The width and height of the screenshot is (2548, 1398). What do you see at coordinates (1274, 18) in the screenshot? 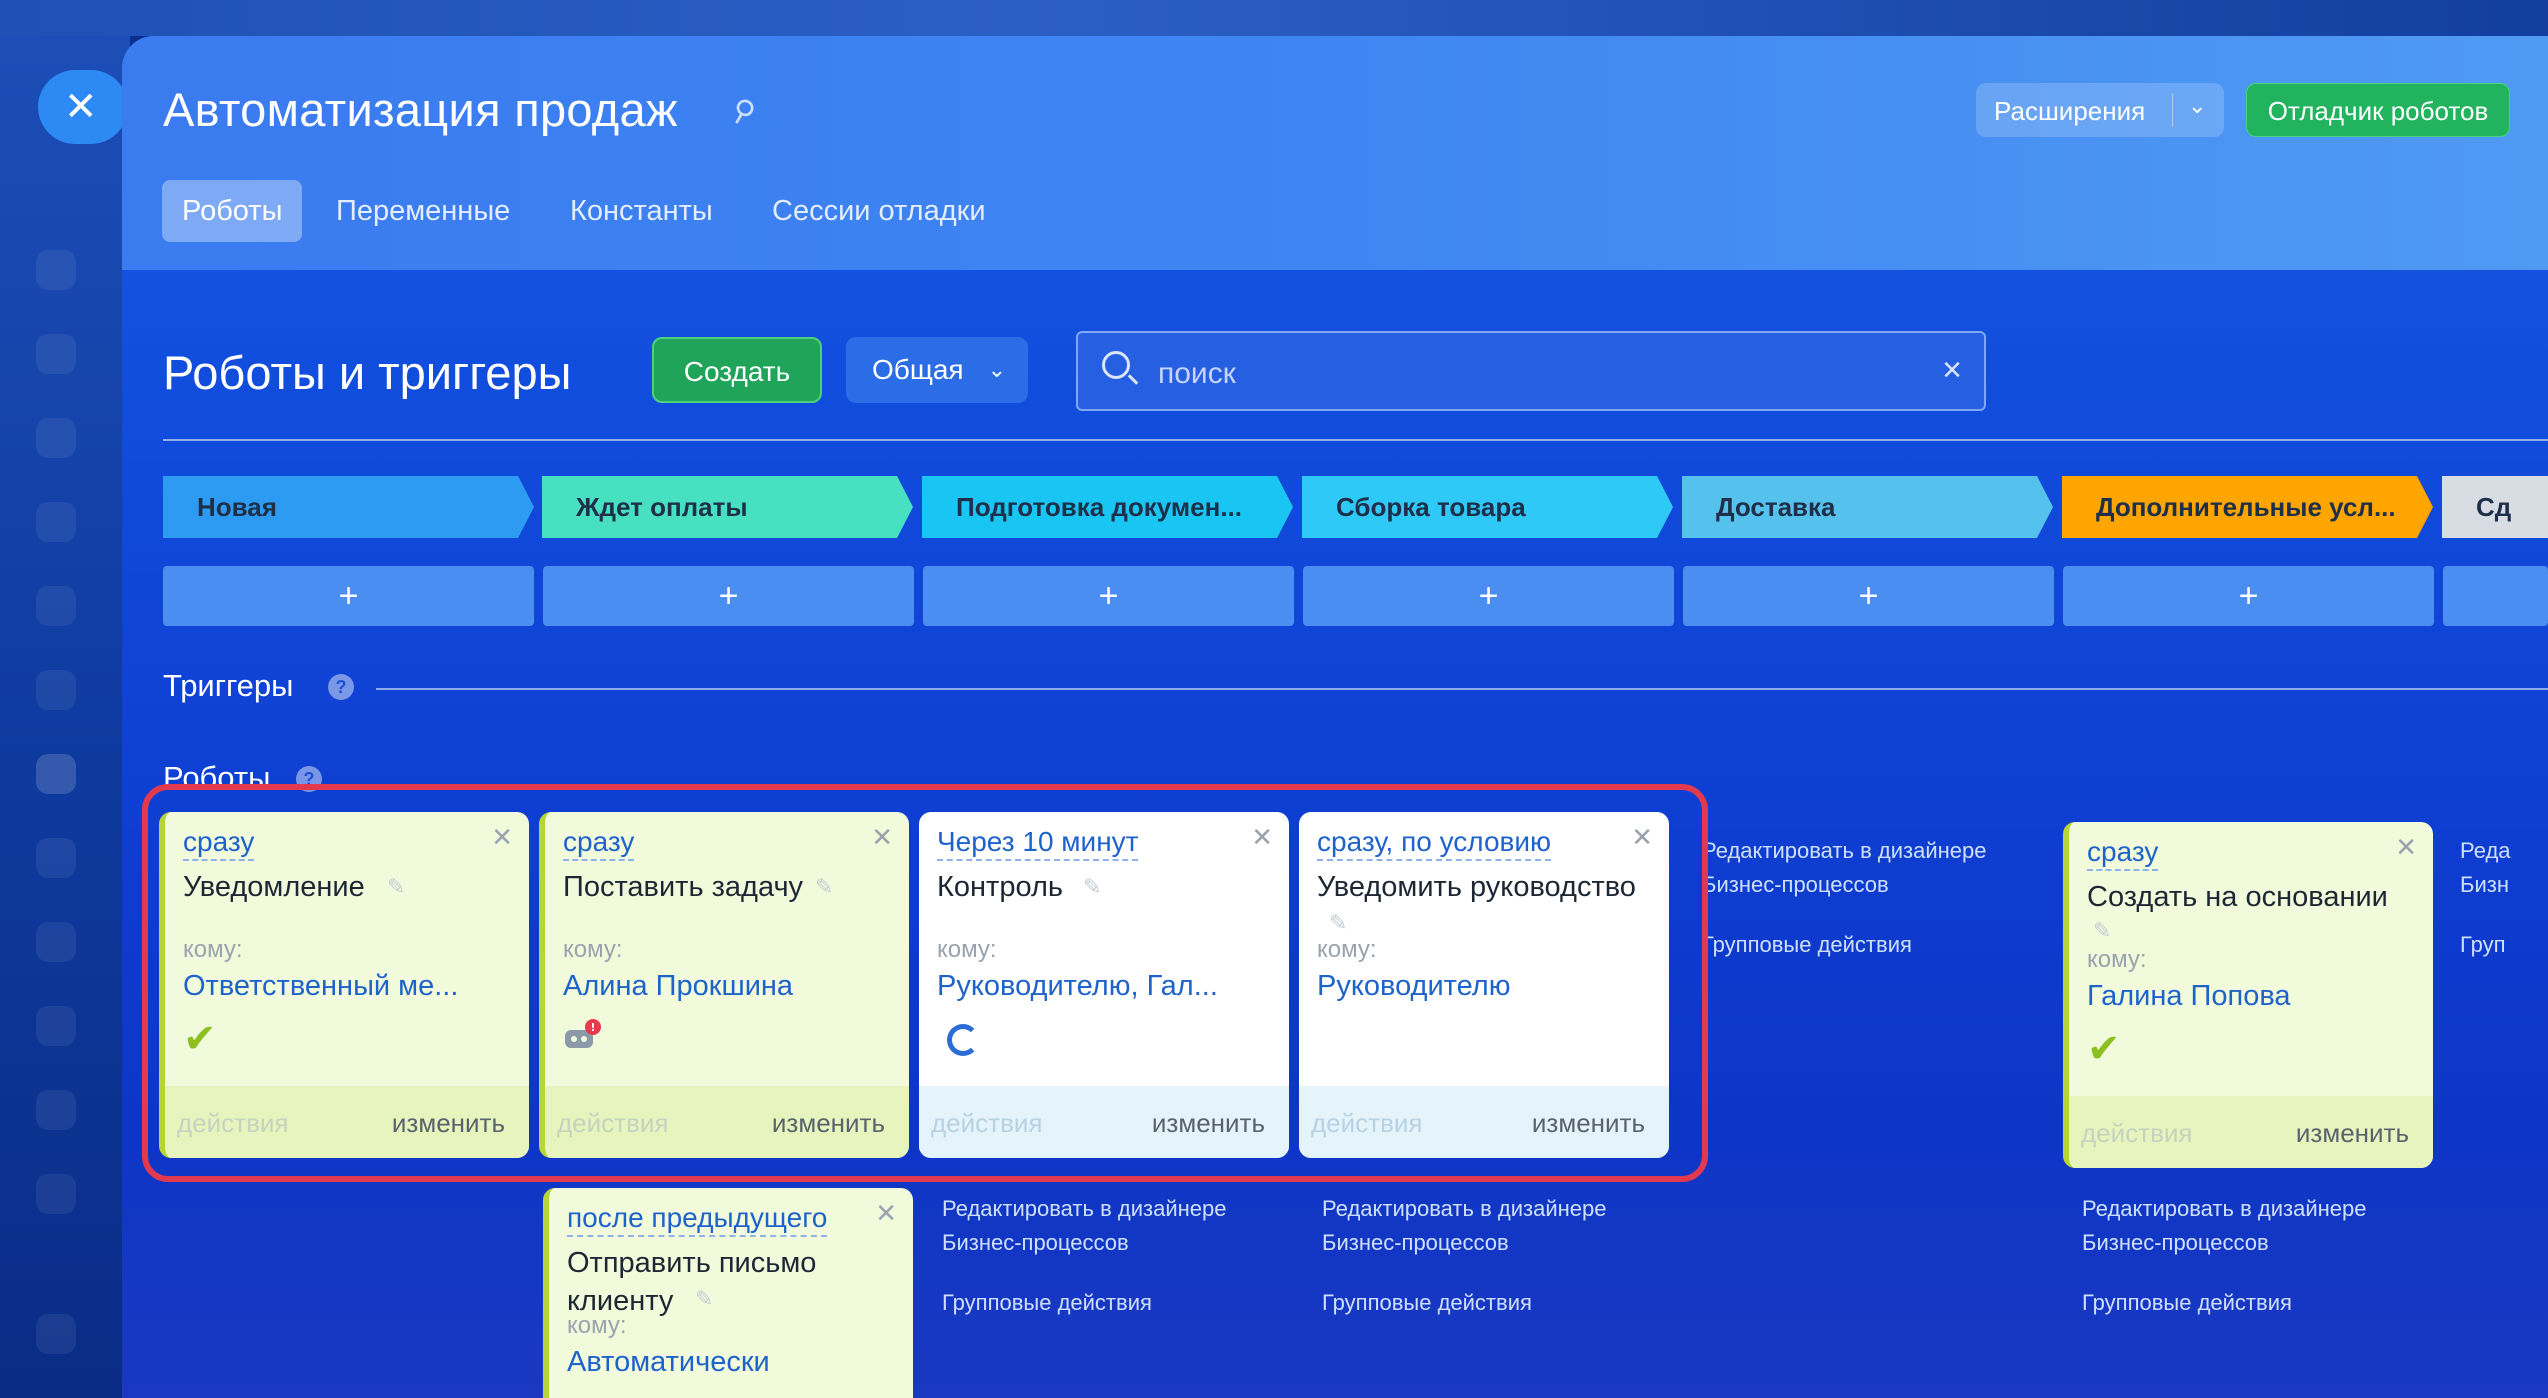
I see `top-backdrop` at bounding box center [1274, 18].